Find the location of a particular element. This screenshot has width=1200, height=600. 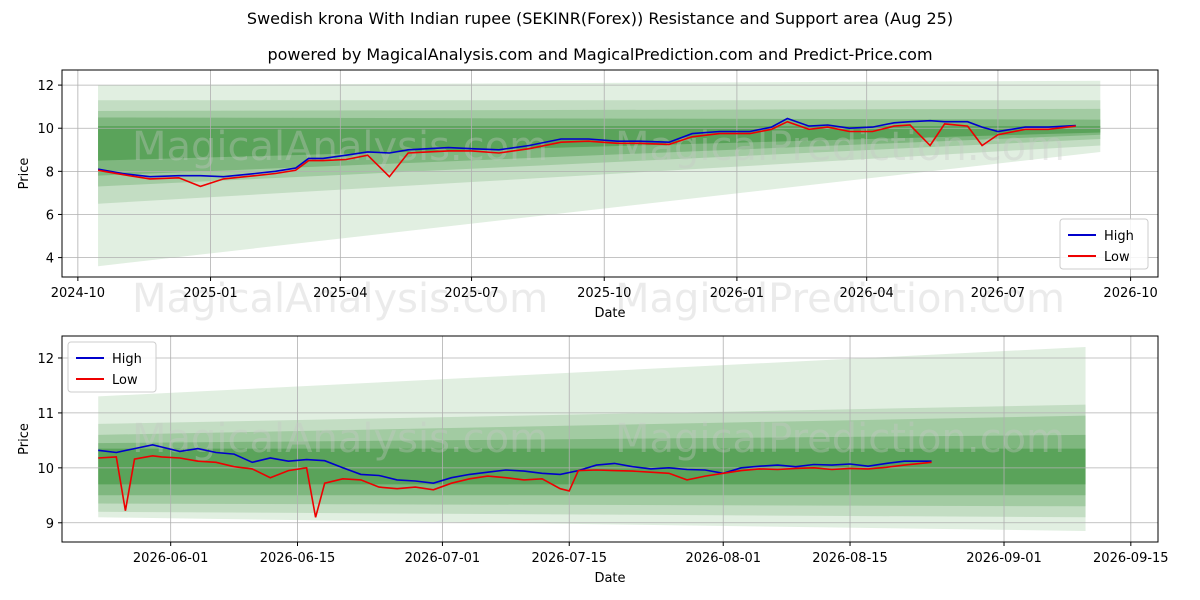

y-tick-label: 8 is located at coordinates (50, 172).